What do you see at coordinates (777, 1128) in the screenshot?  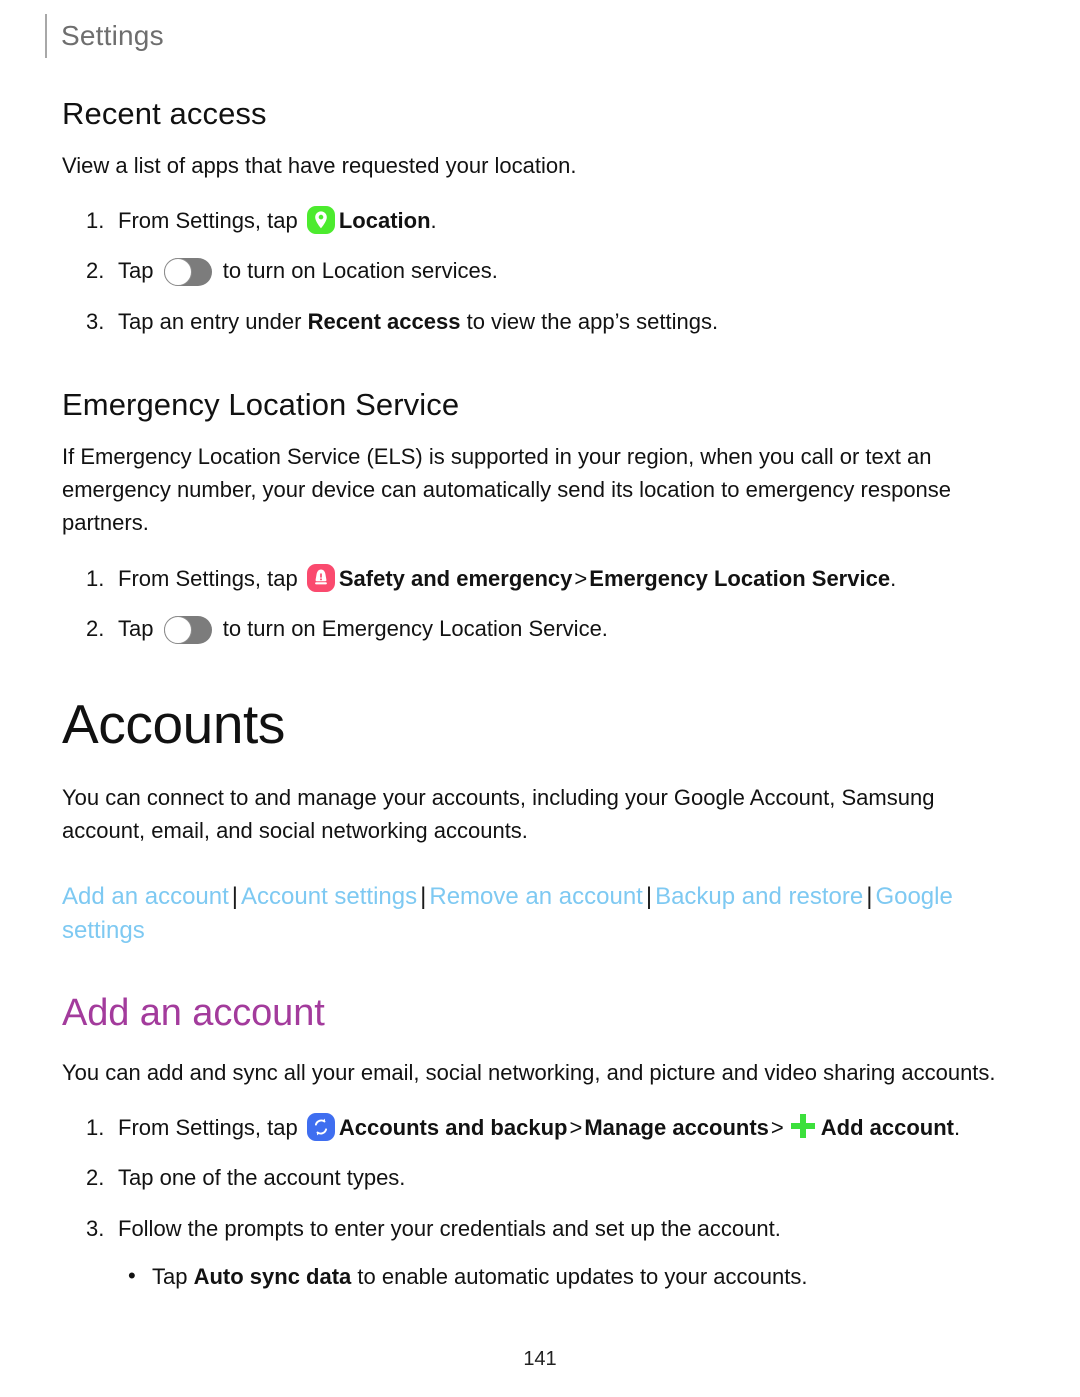 I see `step-chevron-2: >` at bounding box center [777, 1128].